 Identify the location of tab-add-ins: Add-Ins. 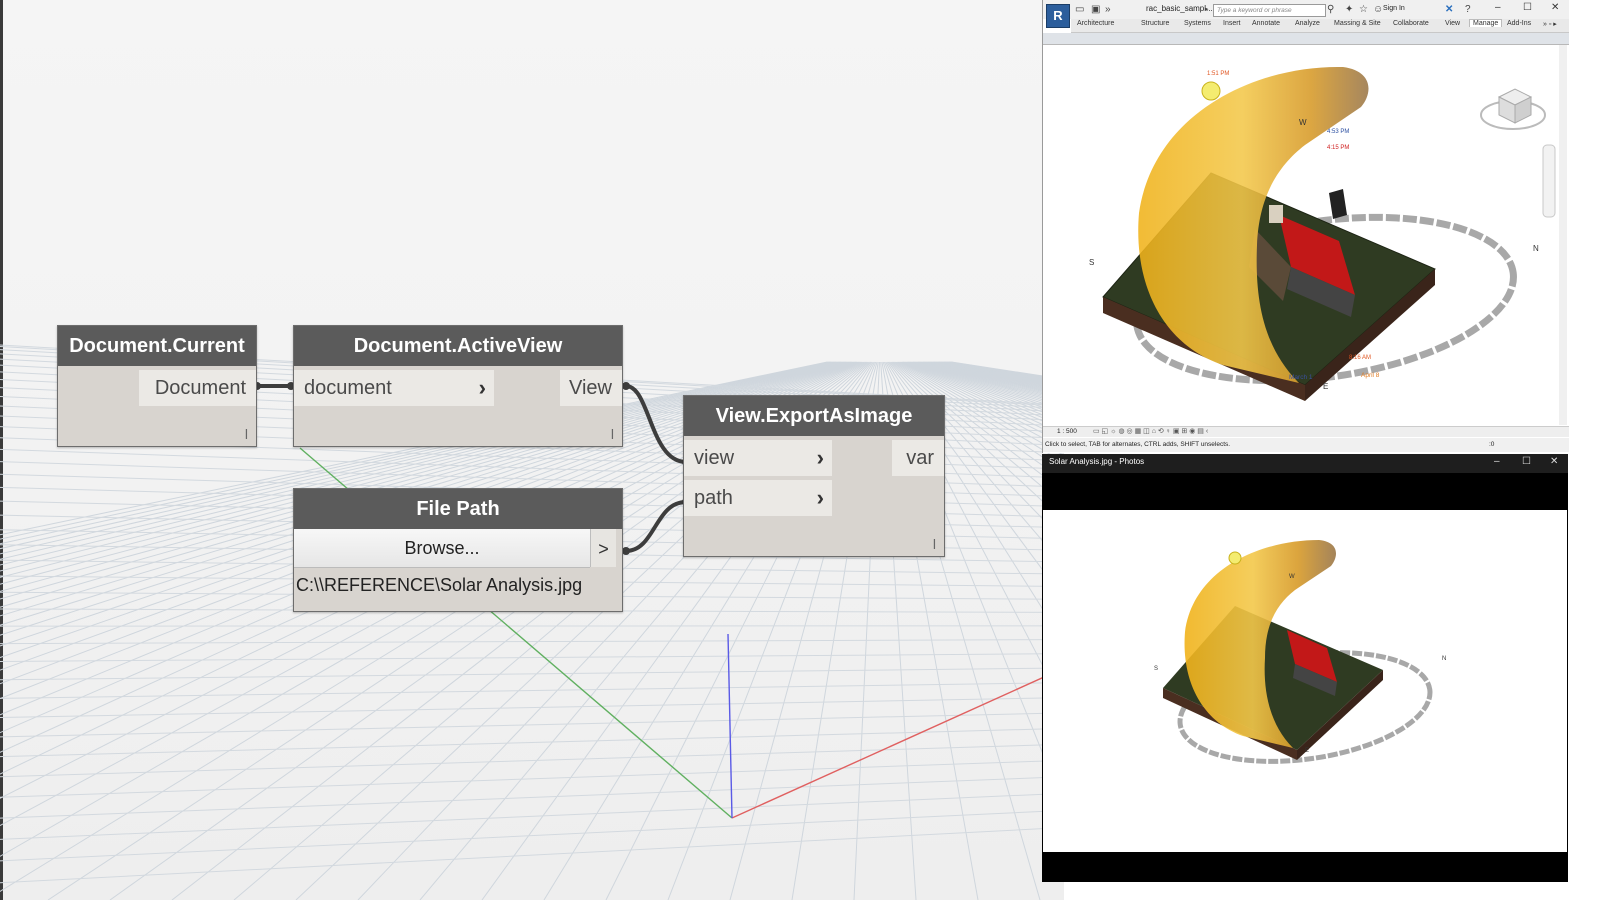
(1519, 23).